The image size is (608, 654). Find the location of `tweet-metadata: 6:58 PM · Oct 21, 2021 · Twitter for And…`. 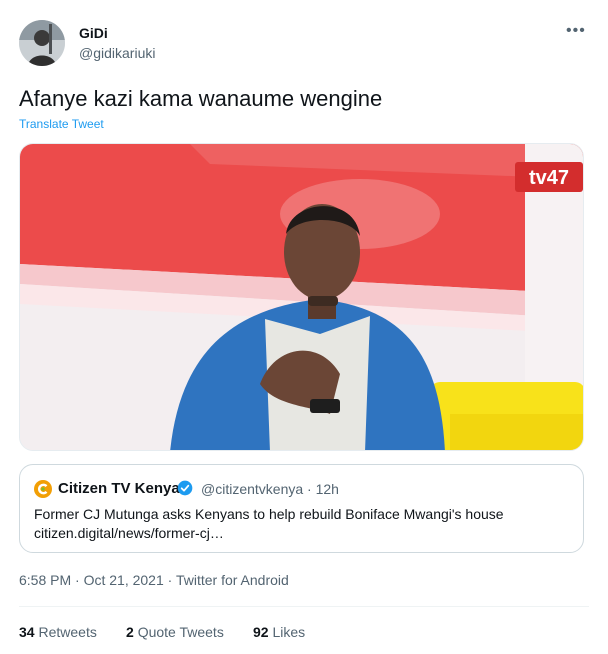

tweet-metadata: 6:58 PM · Oct 21, 2021 · Twitter for And… is located at coordinates (154, 580).